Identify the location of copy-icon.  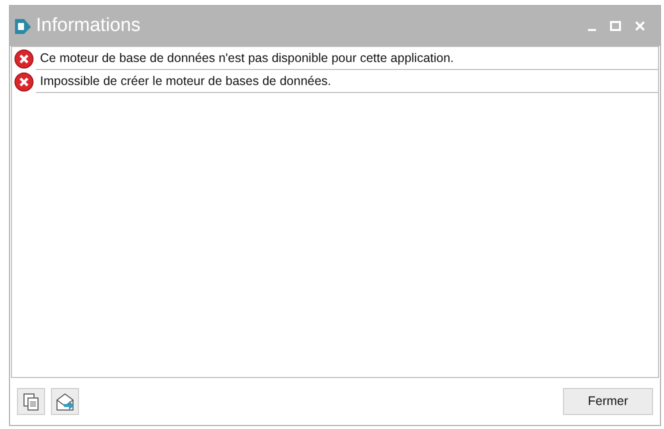
(31, 401).